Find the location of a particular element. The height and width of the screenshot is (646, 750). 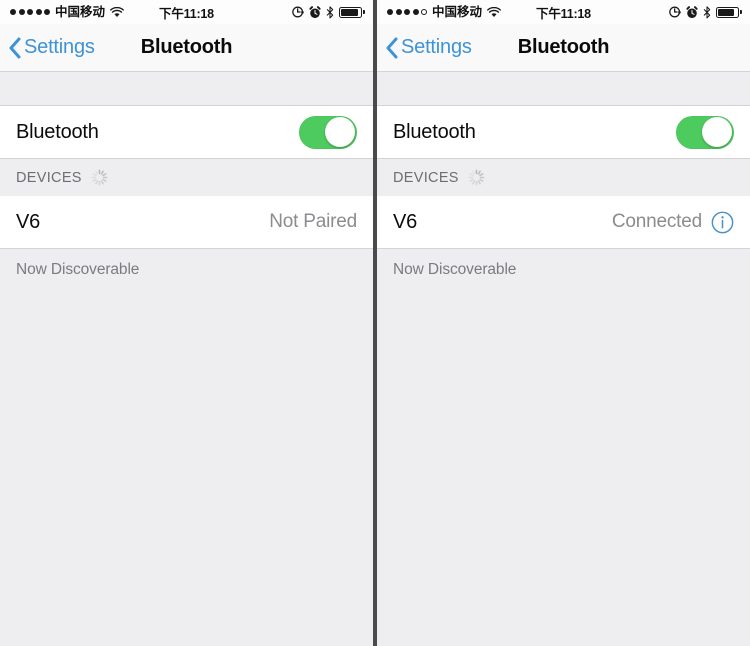

info-circle-icon is located at coordinates (722, 222).